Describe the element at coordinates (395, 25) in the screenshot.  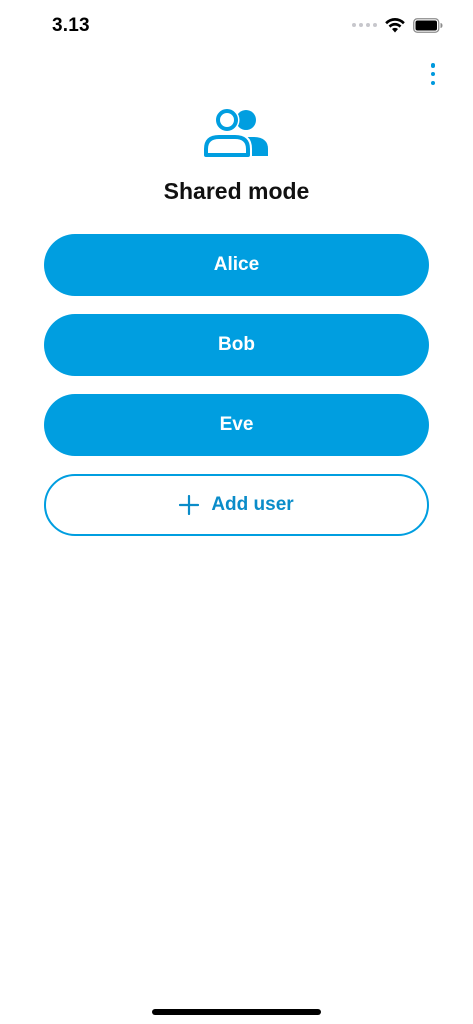
I see `wifi-icon` at that location.